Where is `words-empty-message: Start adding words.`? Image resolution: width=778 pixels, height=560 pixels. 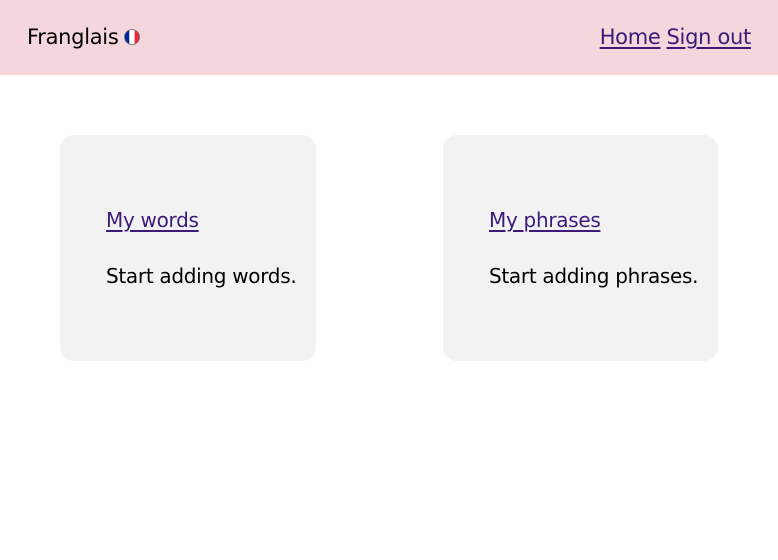
words-empty-message: Start adding words. is located at coordinates (201, 276).